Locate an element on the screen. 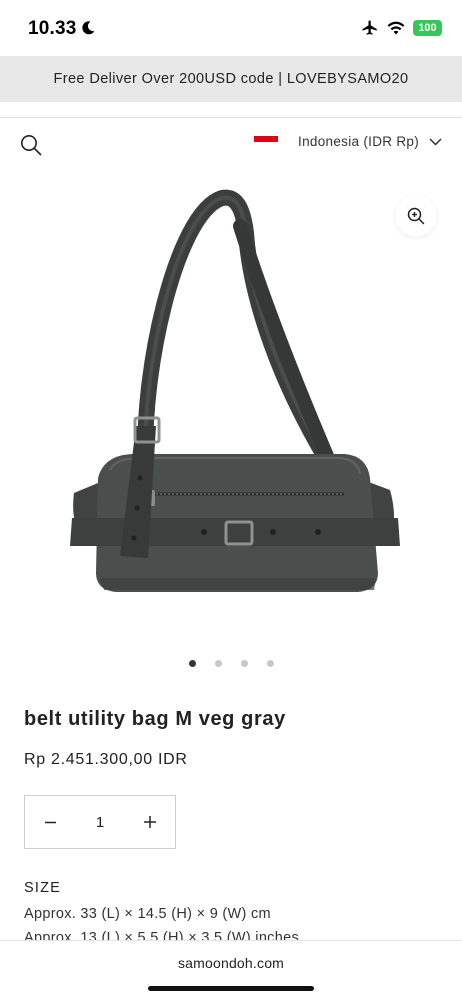 Image resolution: width=462 pixels, height=1000 pixels. airplane-icon is located at coordinates (369, 27).